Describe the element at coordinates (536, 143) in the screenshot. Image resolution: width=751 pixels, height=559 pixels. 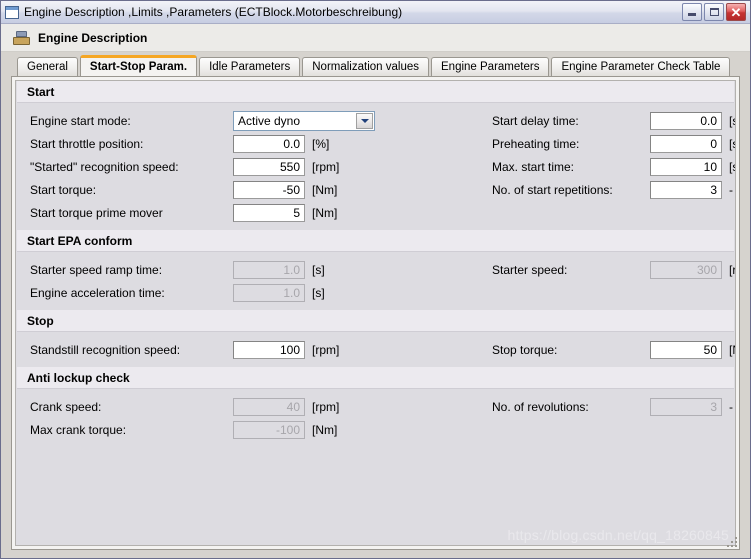
I see `label-preheating-time: Preheating time:` at that location.